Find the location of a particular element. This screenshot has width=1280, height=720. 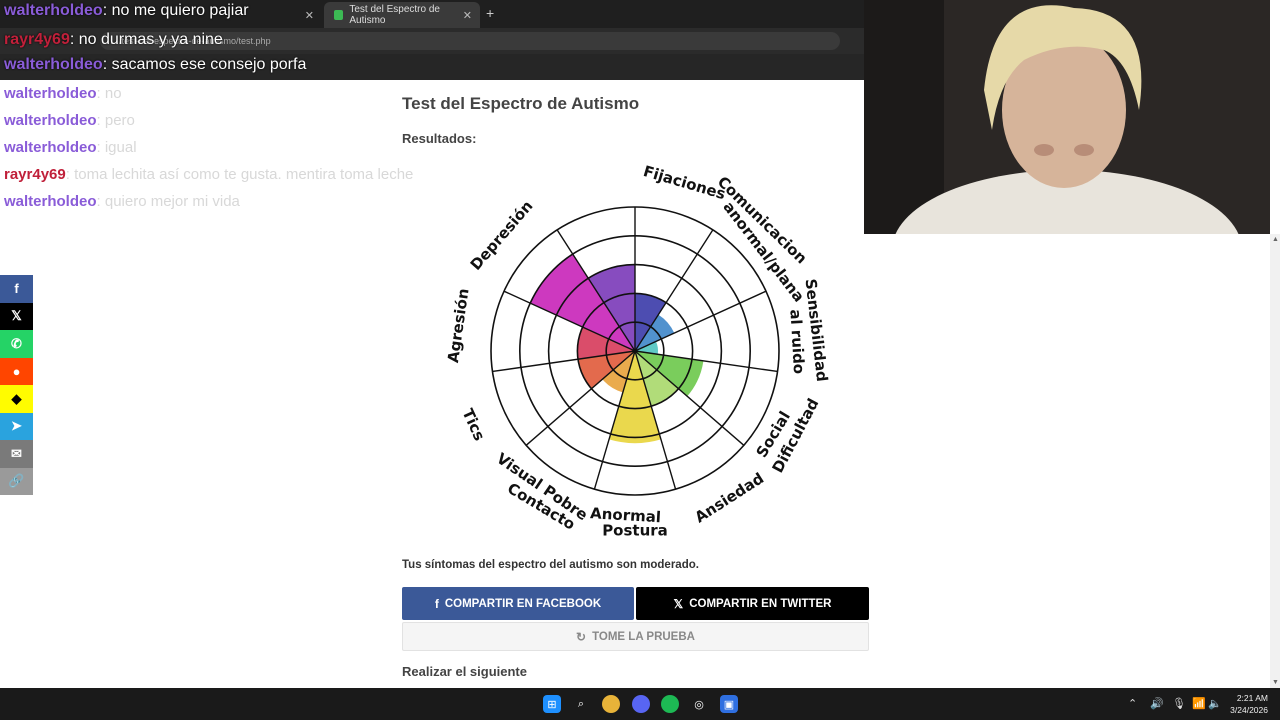

volume-icon: 🔈 is located at coordinates (1215, 703).